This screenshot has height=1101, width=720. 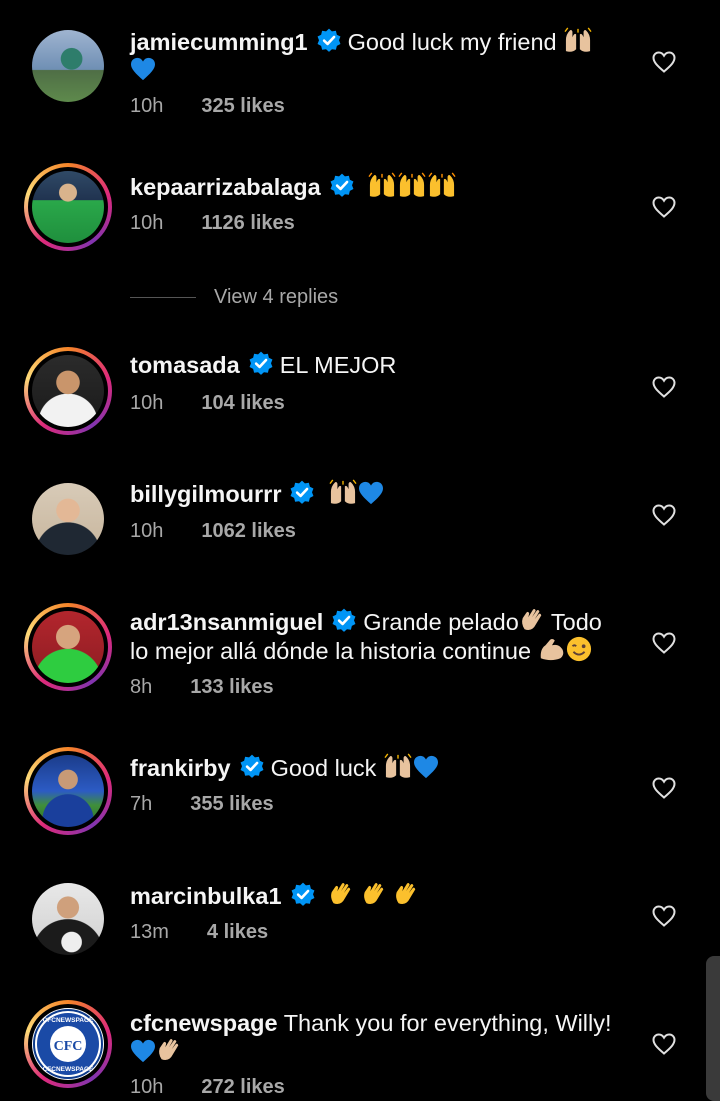 What do you see at coordinates (205, 494) in the screenshot?
I see `username: billygilmourrr` at bounding box center [205, 494].